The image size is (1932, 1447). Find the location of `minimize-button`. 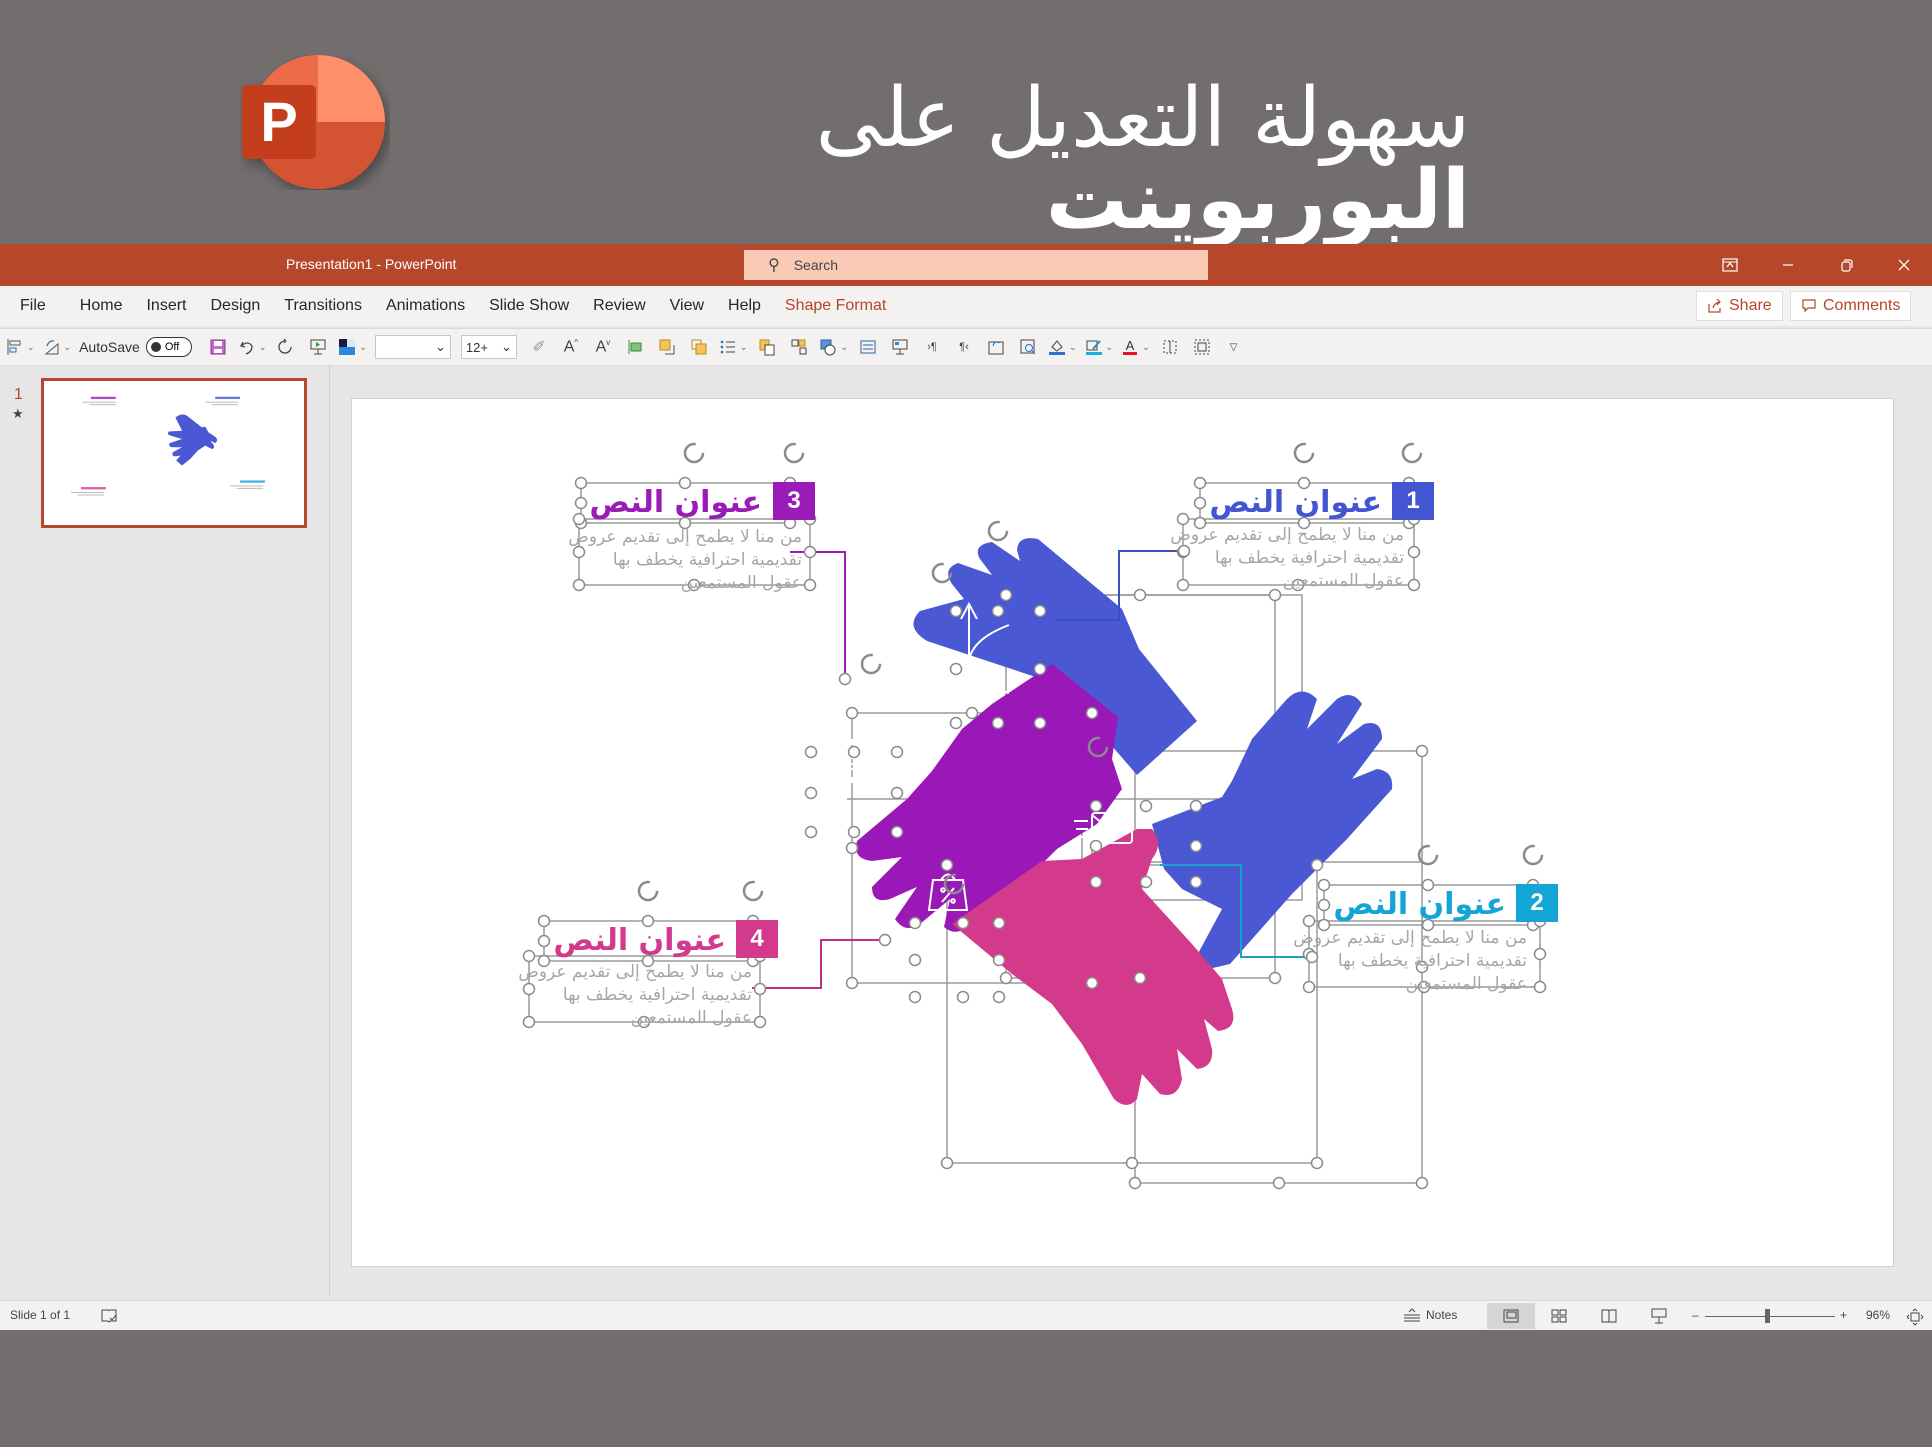

minimize-button is located at coordinates (1788, 265).